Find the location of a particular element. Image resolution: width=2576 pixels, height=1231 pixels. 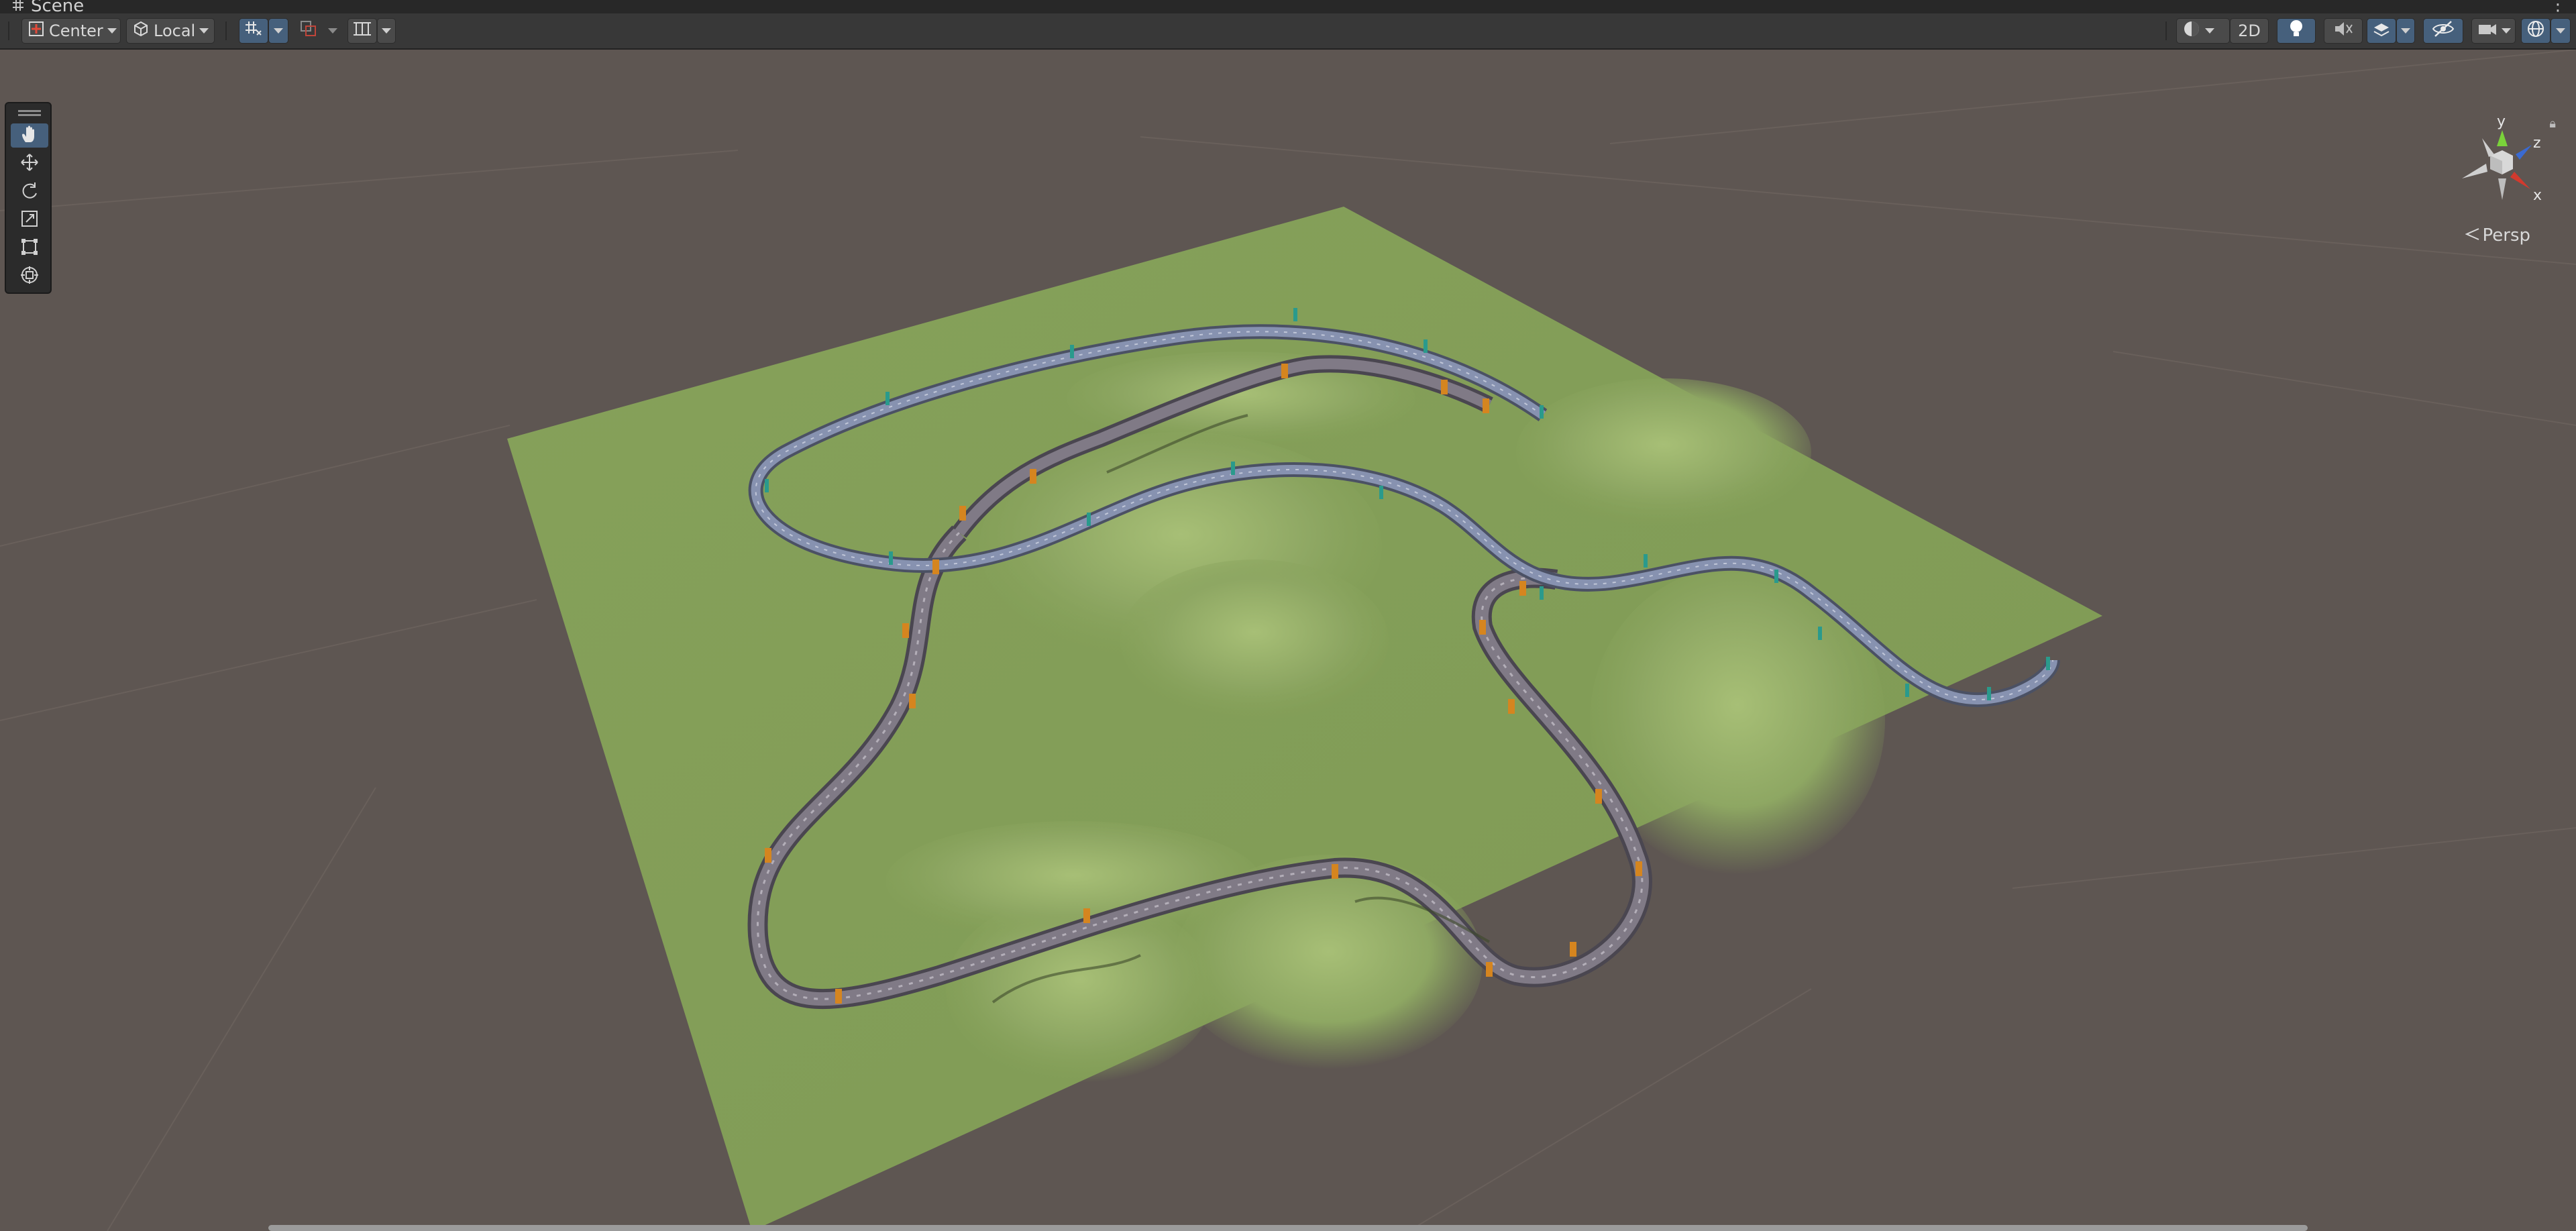

gizmo-axis-y-label: y is located at coordinates (2501, 122).